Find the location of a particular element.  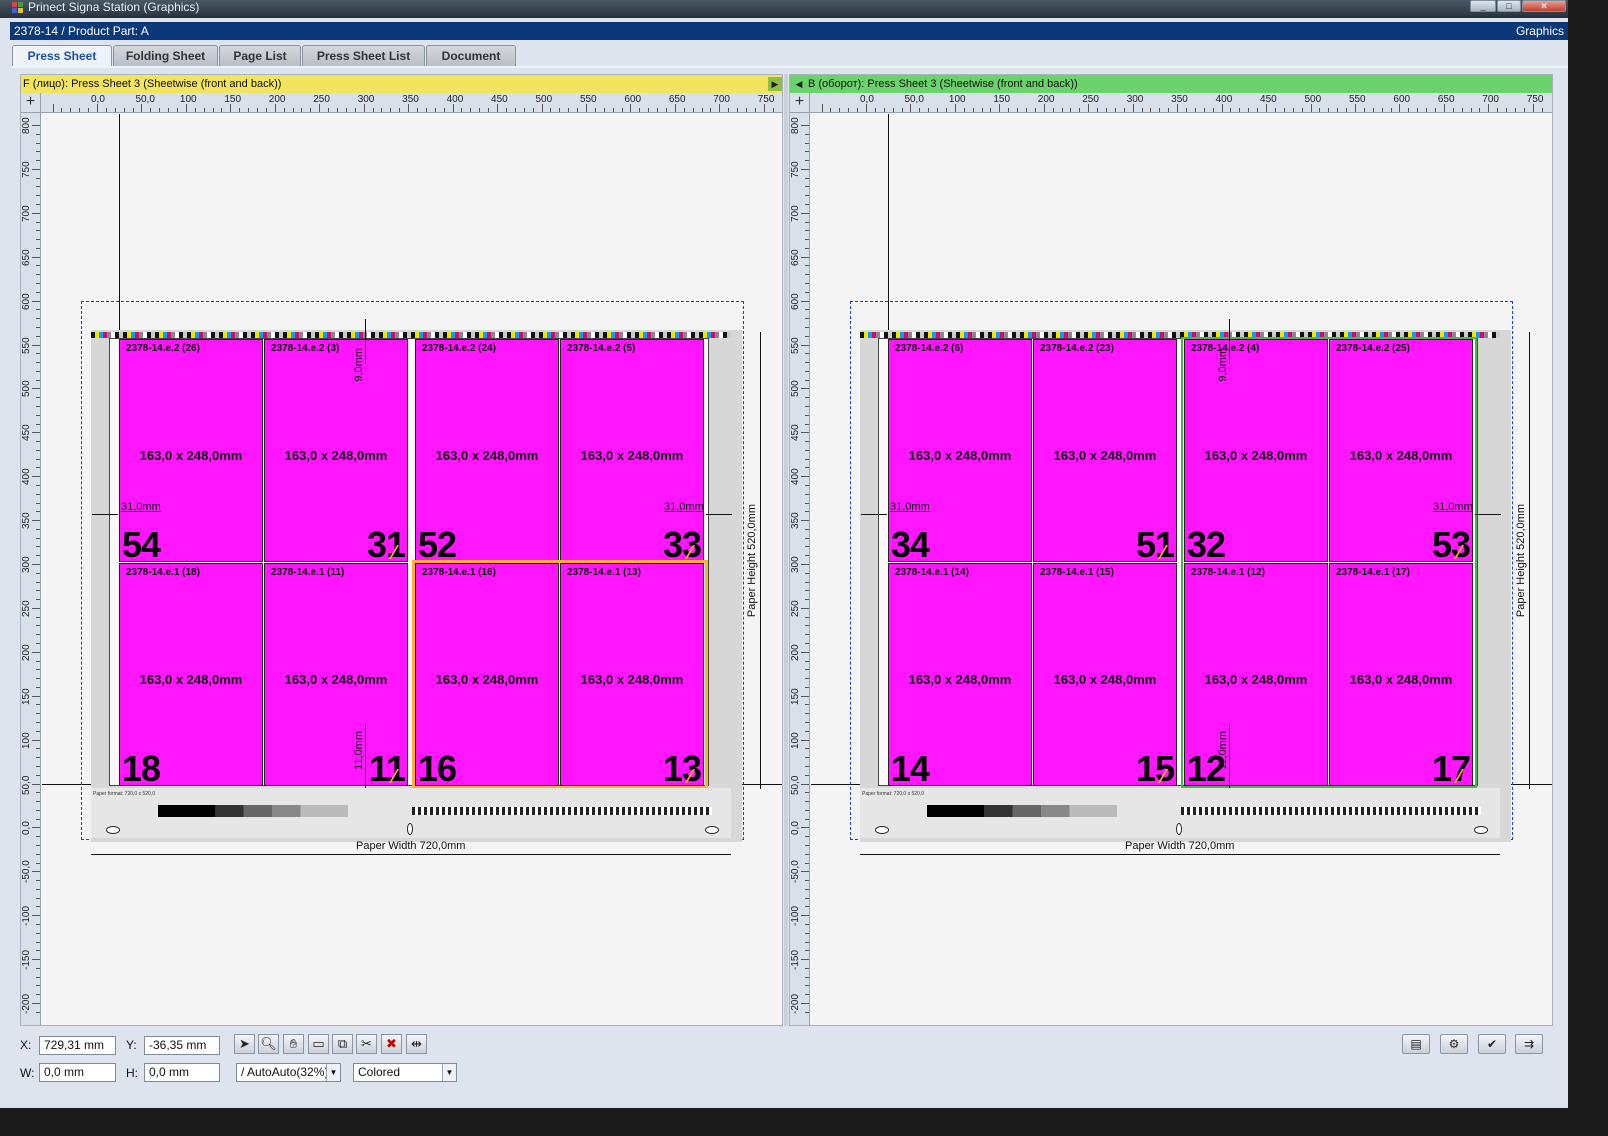

zoom-select: / AutoAuto(32%) ▼ is located at coordinates (288, 1072).